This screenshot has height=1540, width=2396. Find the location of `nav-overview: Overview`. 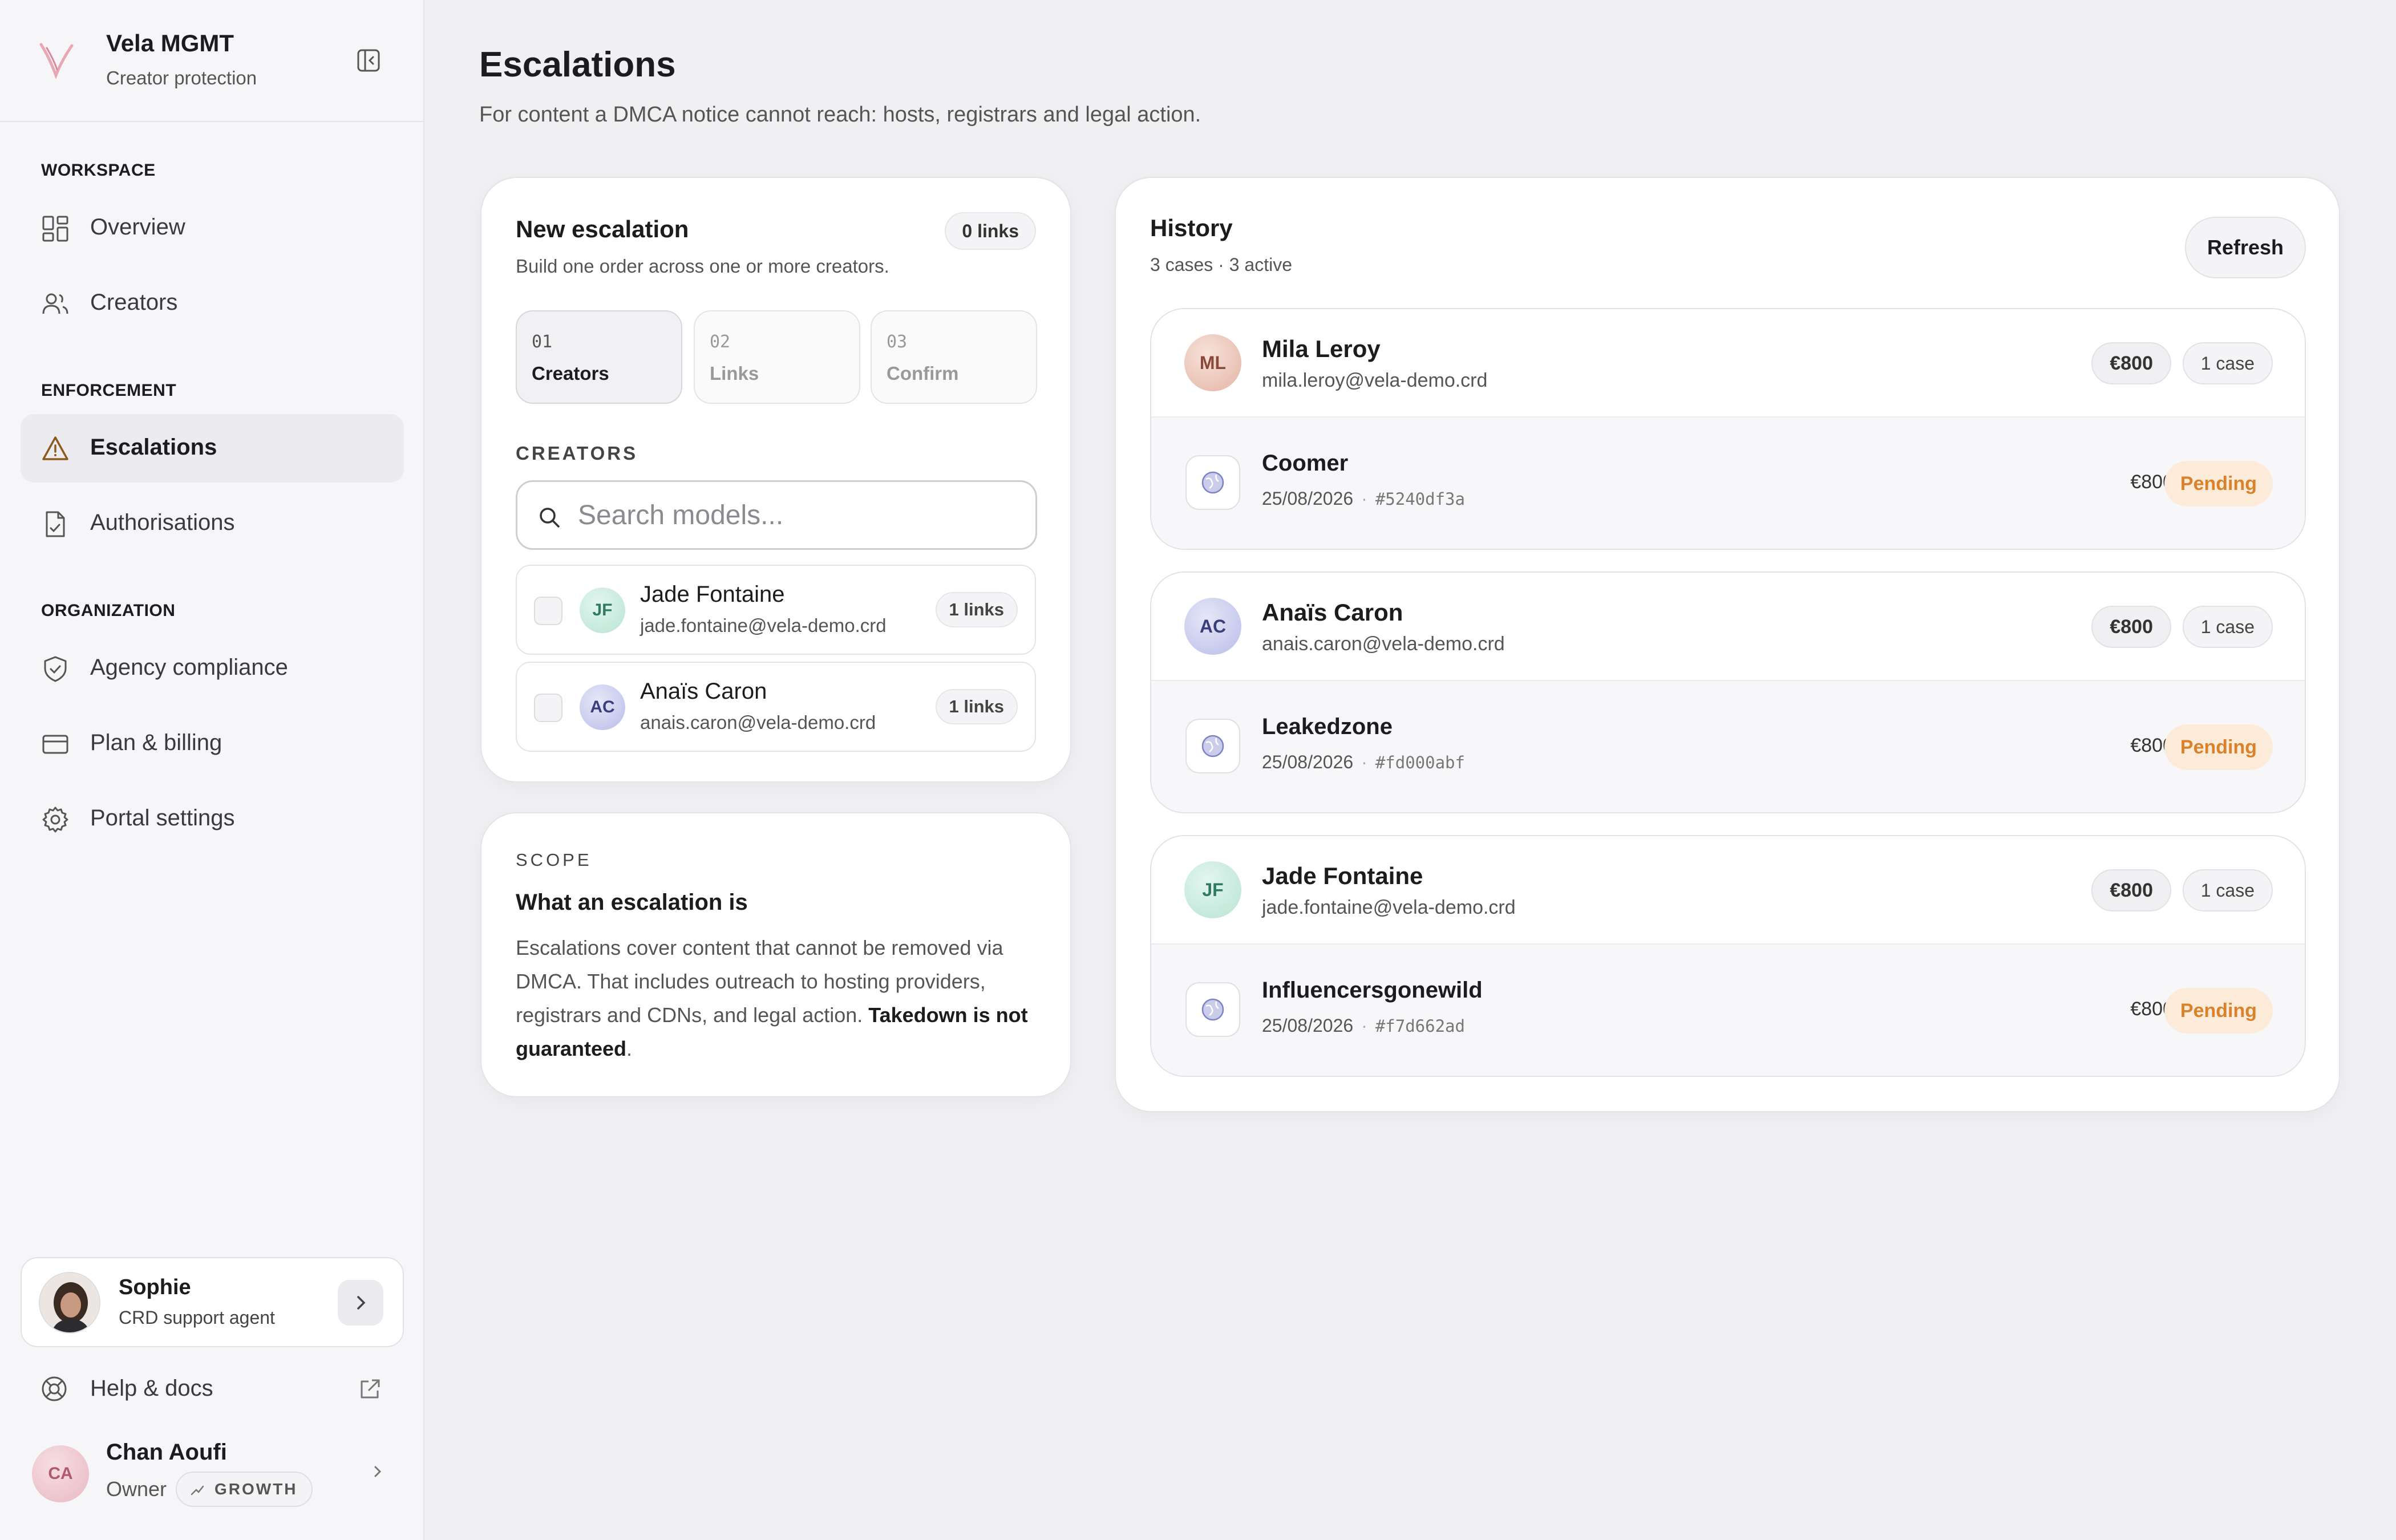

nav-overview: Overview is located at coordinates (212, 228).